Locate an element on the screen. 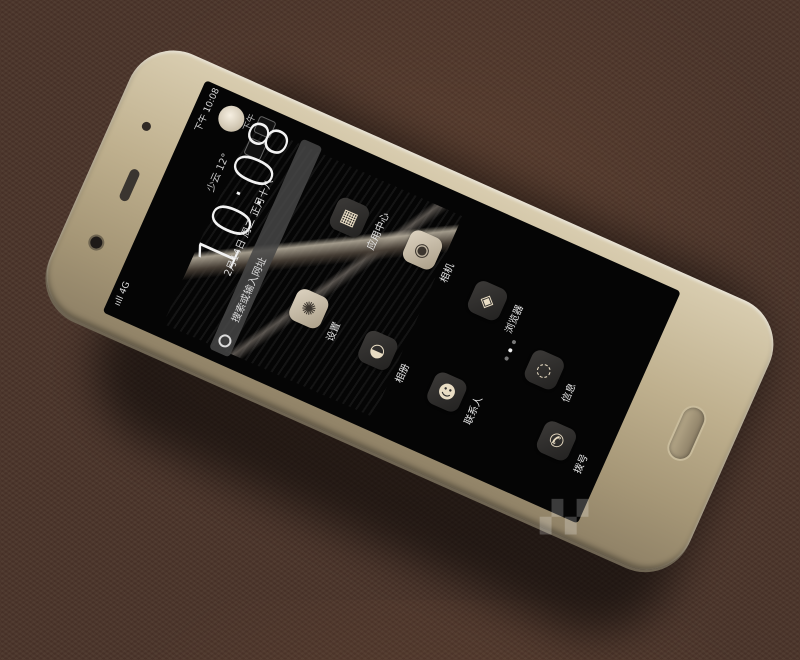 This screenshot has width=800, height=660. camera-icon: ◉ is located at coordinates (422, 250).